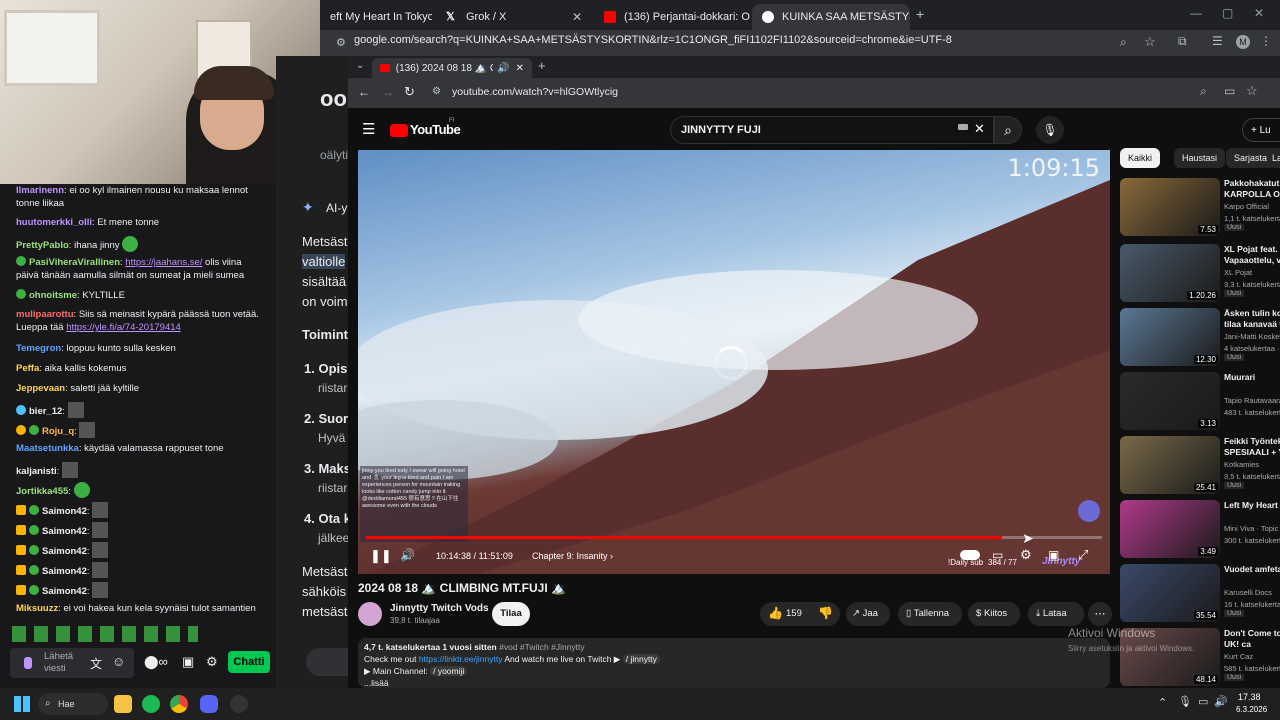 This screenshot has height=720, width=1280. Describe the element at coordinates (1056, 614) in the screenshot. I see `download-button: ⤓ Lataa` at that location.